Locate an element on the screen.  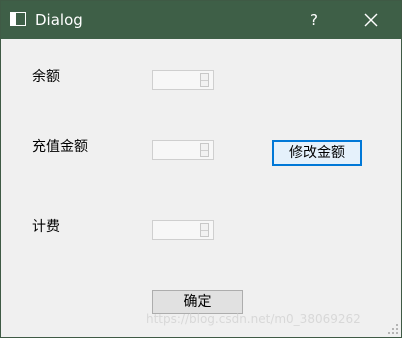
help-button: ? is located at coordinates (314, 20).